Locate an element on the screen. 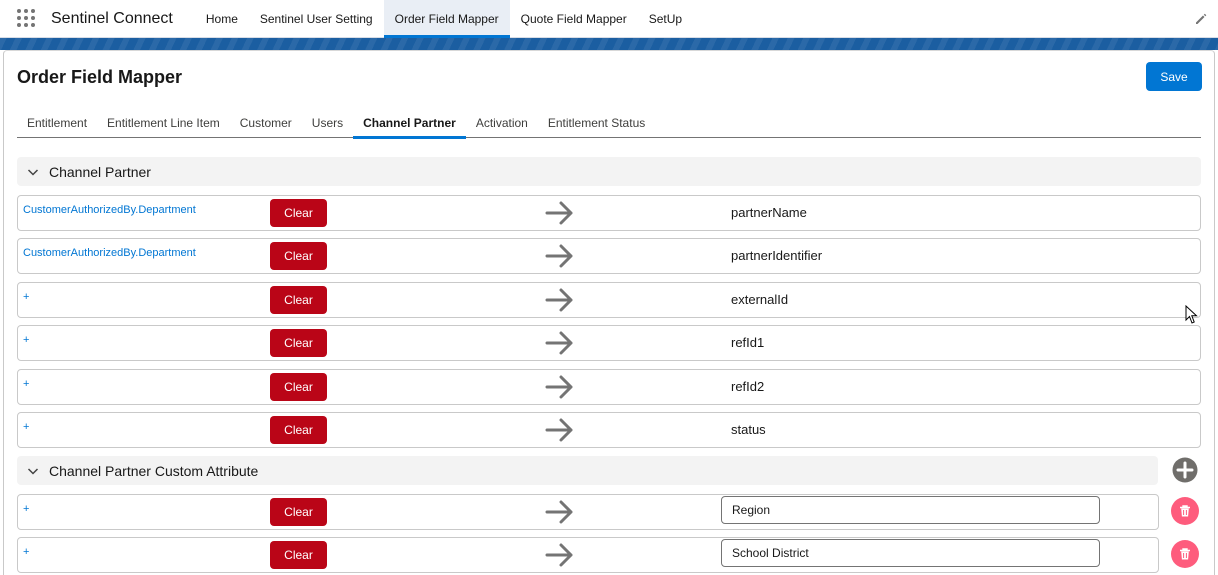  app-name: Sentinel Connect is located at coordinates (112, 18).